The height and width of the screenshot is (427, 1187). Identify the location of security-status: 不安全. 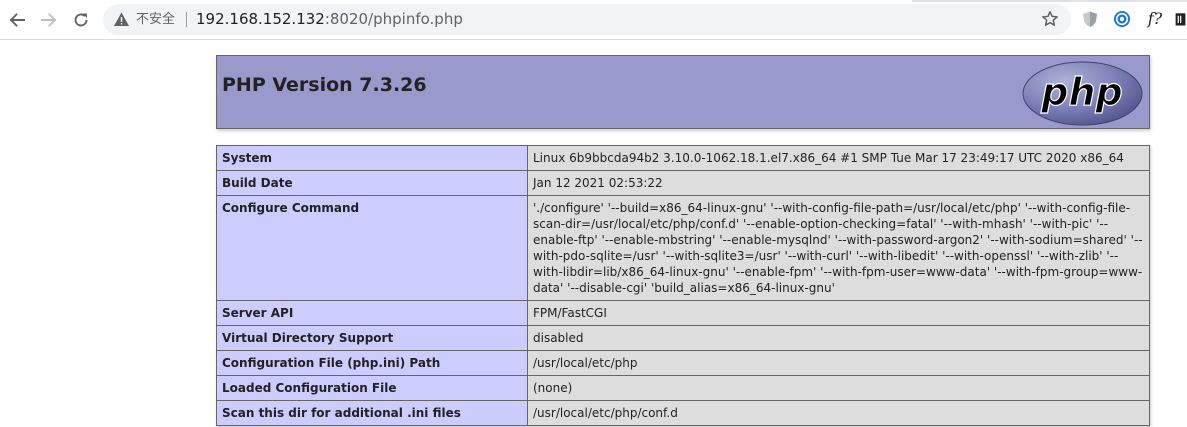
(155, 19).